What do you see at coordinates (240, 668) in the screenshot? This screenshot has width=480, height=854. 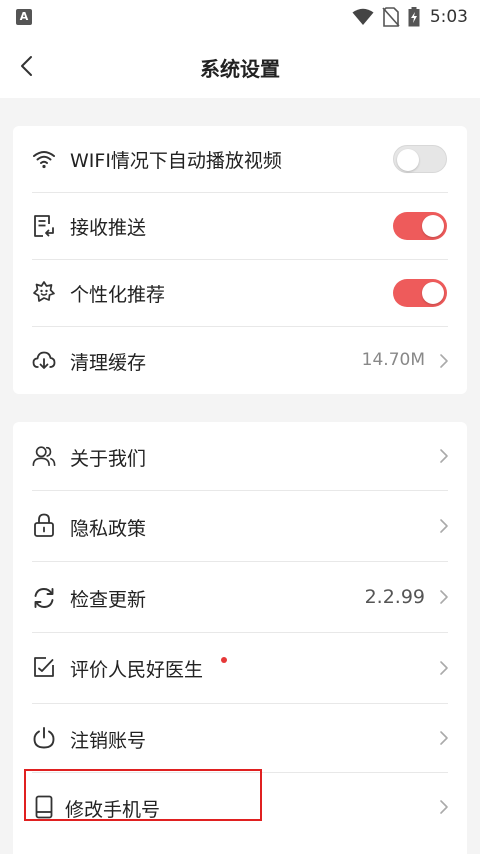 I see `info-row-rate: 评价人民好医生` at bounding box center [240, 668].